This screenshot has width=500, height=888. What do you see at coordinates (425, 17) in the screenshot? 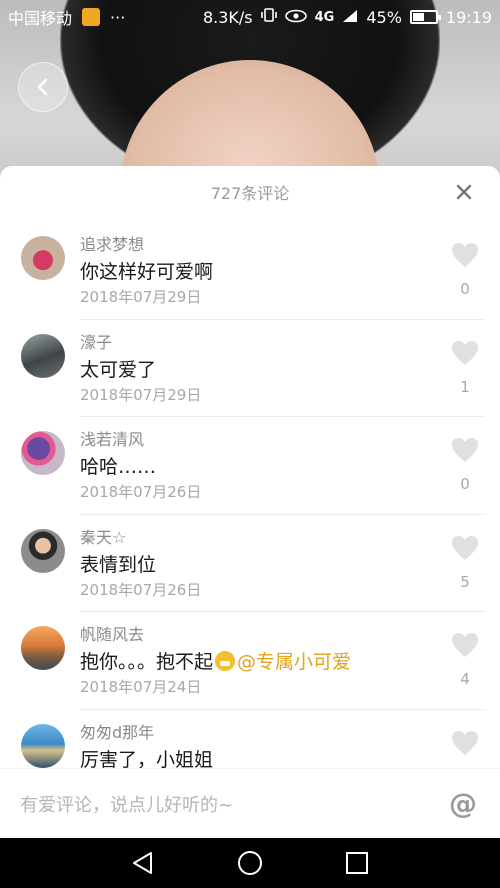
I see `battery-icon` at bounding box center [425, 17].